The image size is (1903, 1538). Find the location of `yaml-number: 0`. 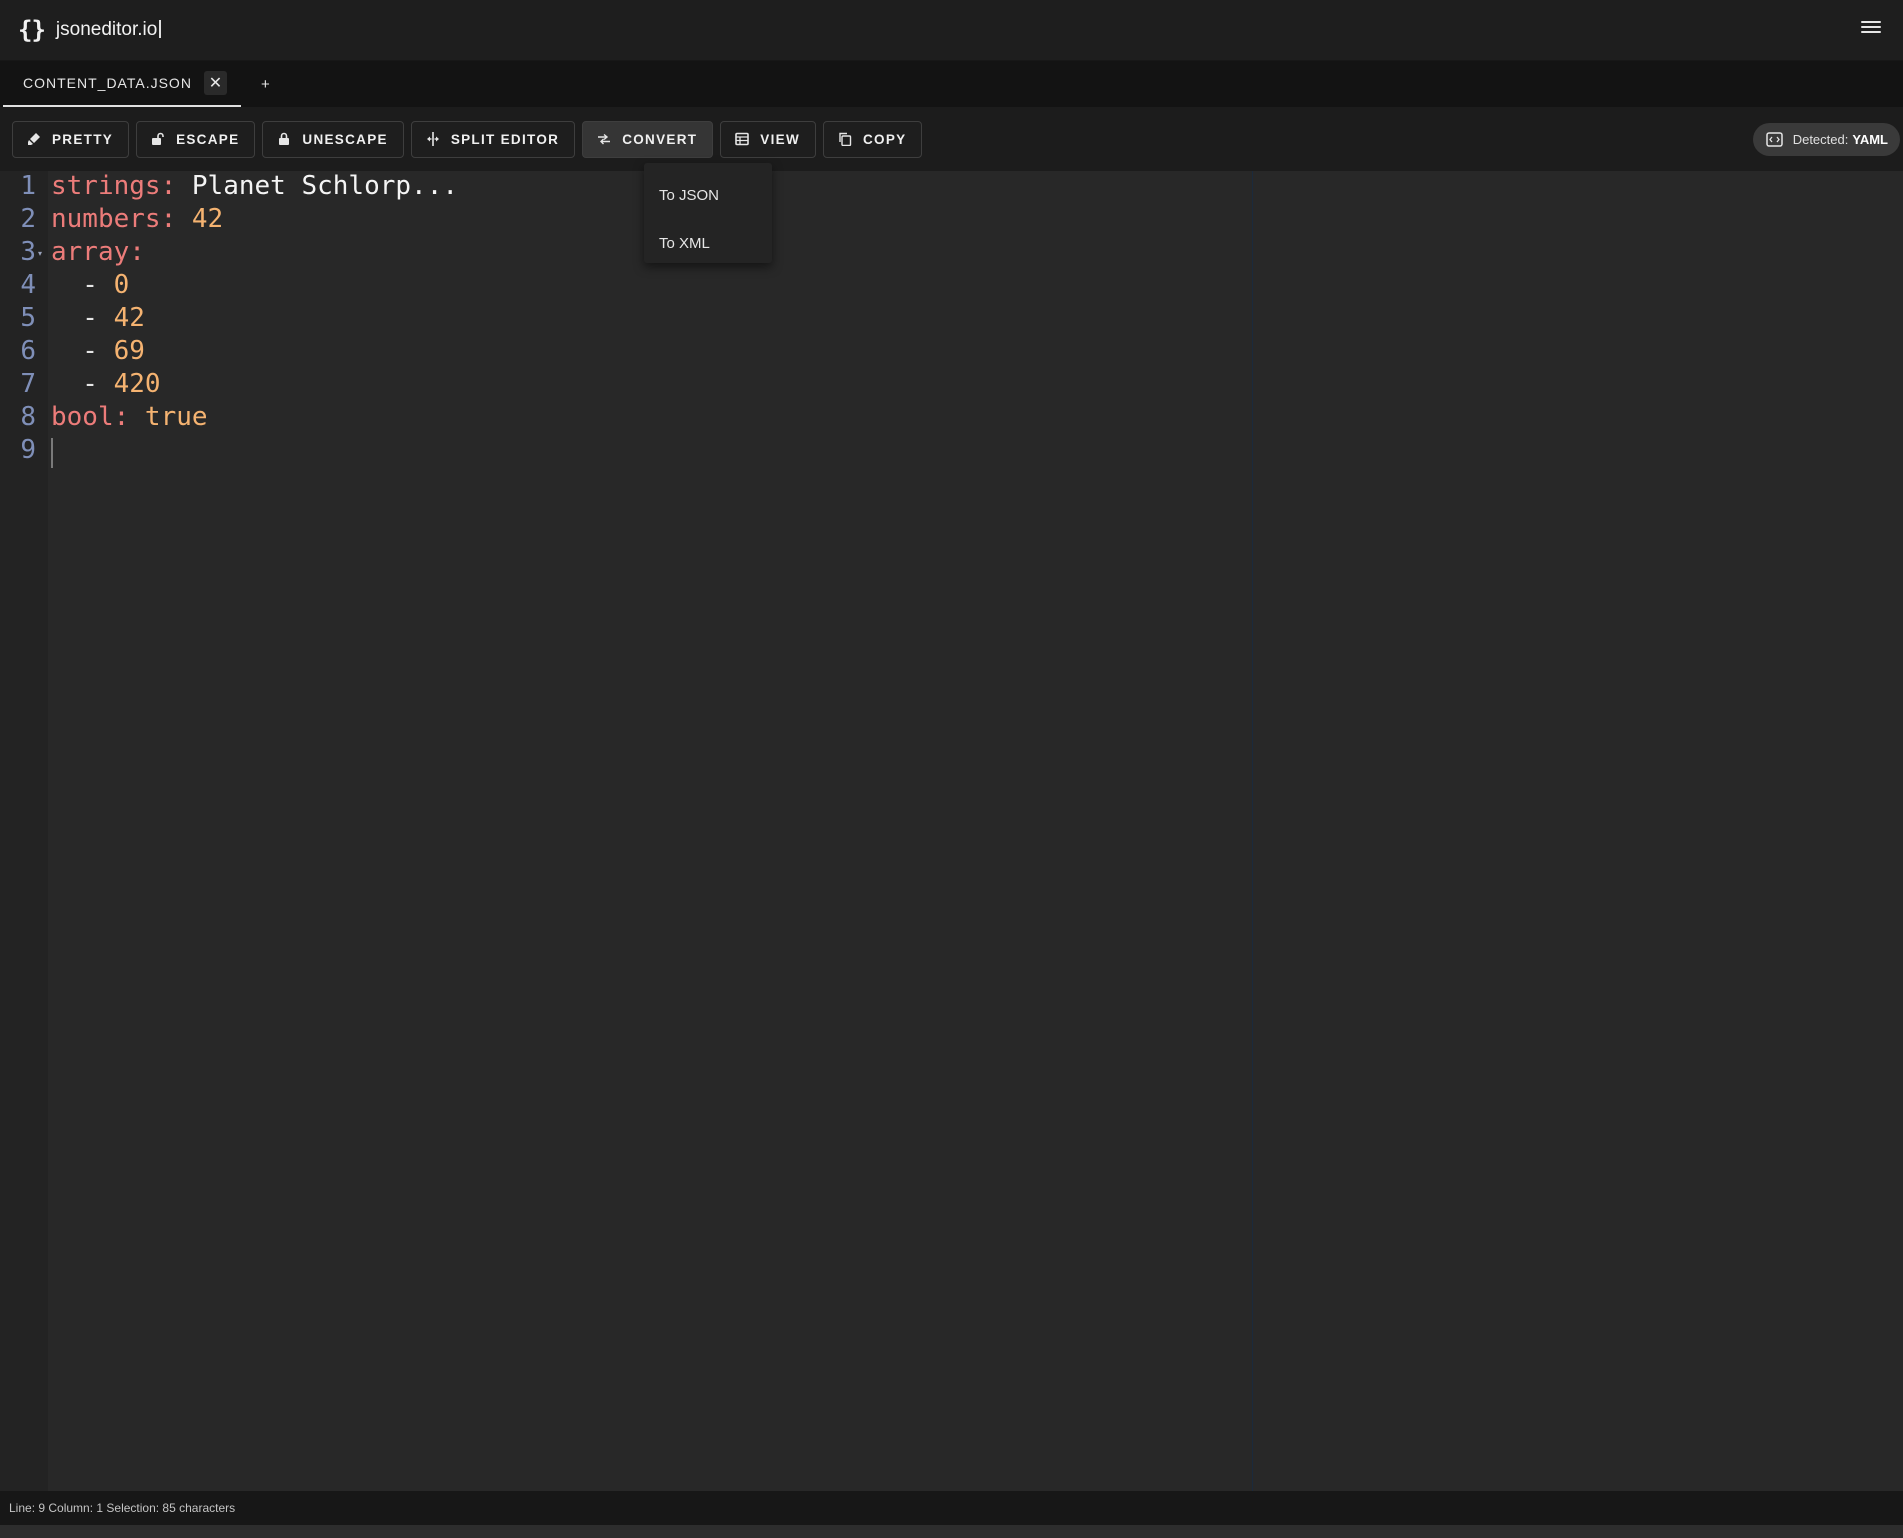

yaml-number: 0 is located at coordinates (121, 285).